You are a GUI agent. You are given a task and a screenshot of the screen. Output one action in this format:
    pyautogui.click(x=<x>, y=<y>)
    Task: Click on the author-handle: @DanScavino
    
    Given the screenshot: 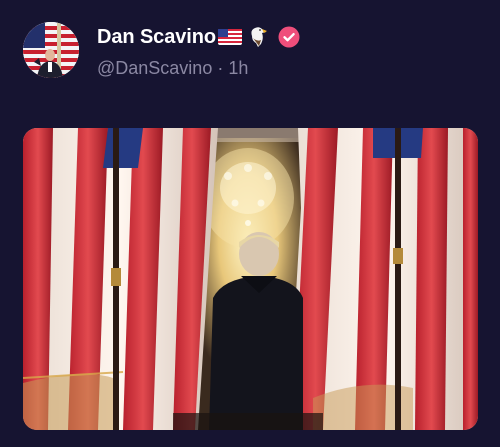 What is the action you would take?
    pyautogui.click(x=154, y=68)
    